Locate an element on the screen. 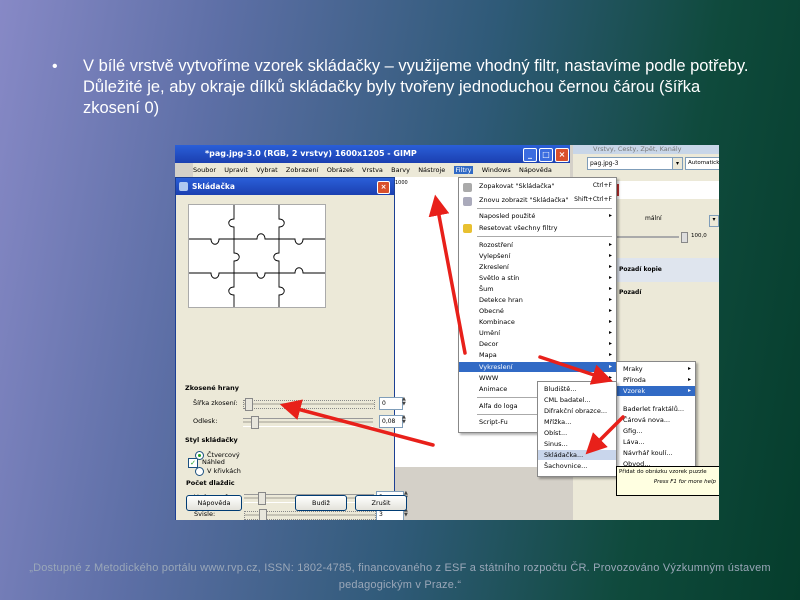 This screenshot has width=800, height=600. horizontal-slider is located at coordinates (309, 498).